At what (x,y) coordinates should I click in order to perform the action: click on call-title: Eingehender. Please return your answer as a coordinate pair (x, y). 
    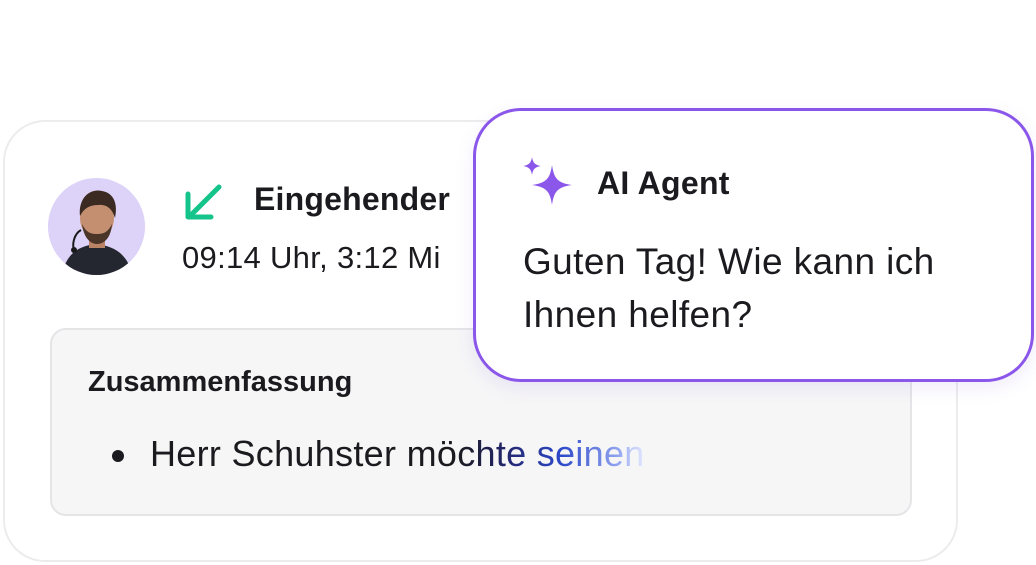
    Looking at the image, I should click on (352, 199).